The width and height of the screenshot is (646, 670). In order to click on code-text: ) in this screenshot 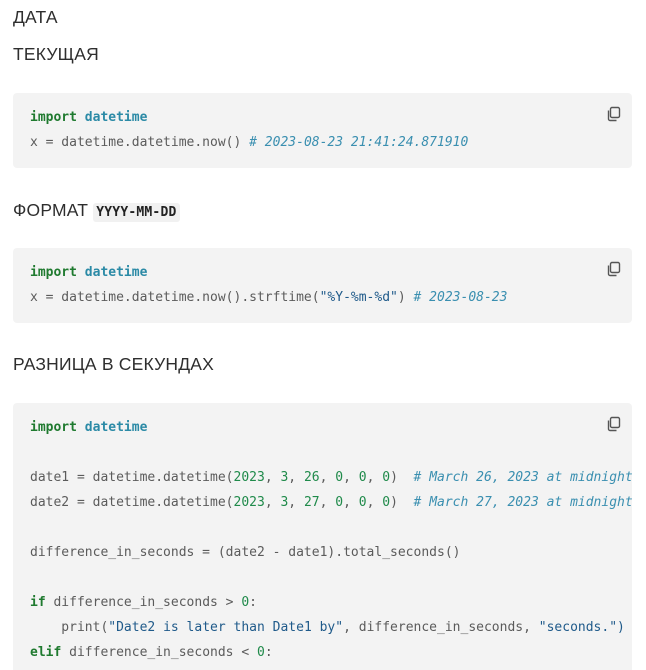, I will do `click(405, 297)`.